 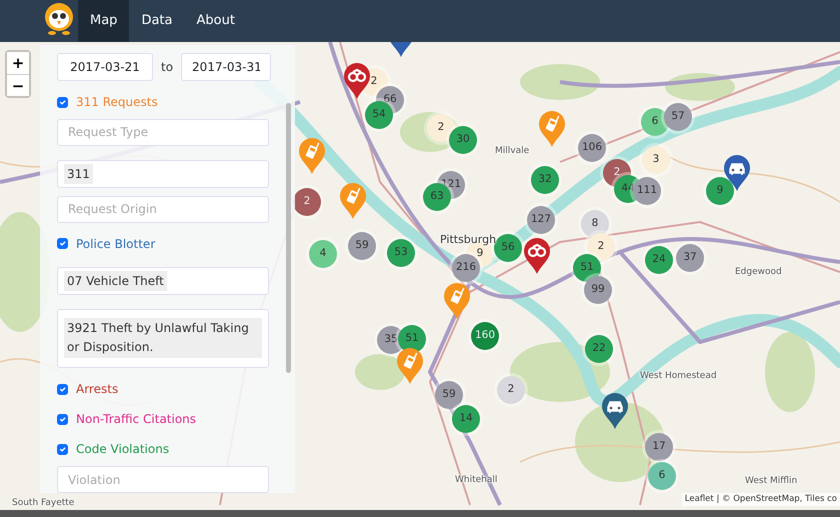 What do you see at coordinates (156, 21) in the screenshot?
I see `nav-tab: Data` at bounding box center [156, 21].